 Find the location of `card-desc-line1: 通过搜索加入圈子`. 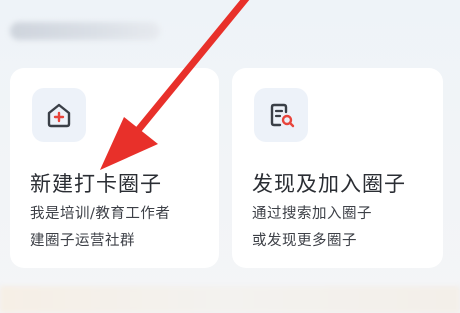

card-desc-line1: 通过搜索加入圈子 is located at coordinates (312, 214).